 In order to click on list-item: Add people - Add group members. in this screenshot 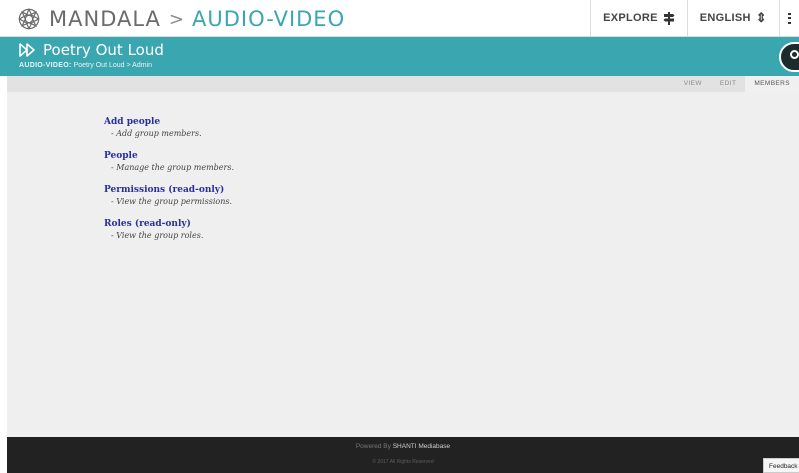, I will do `click(153, 128)`.